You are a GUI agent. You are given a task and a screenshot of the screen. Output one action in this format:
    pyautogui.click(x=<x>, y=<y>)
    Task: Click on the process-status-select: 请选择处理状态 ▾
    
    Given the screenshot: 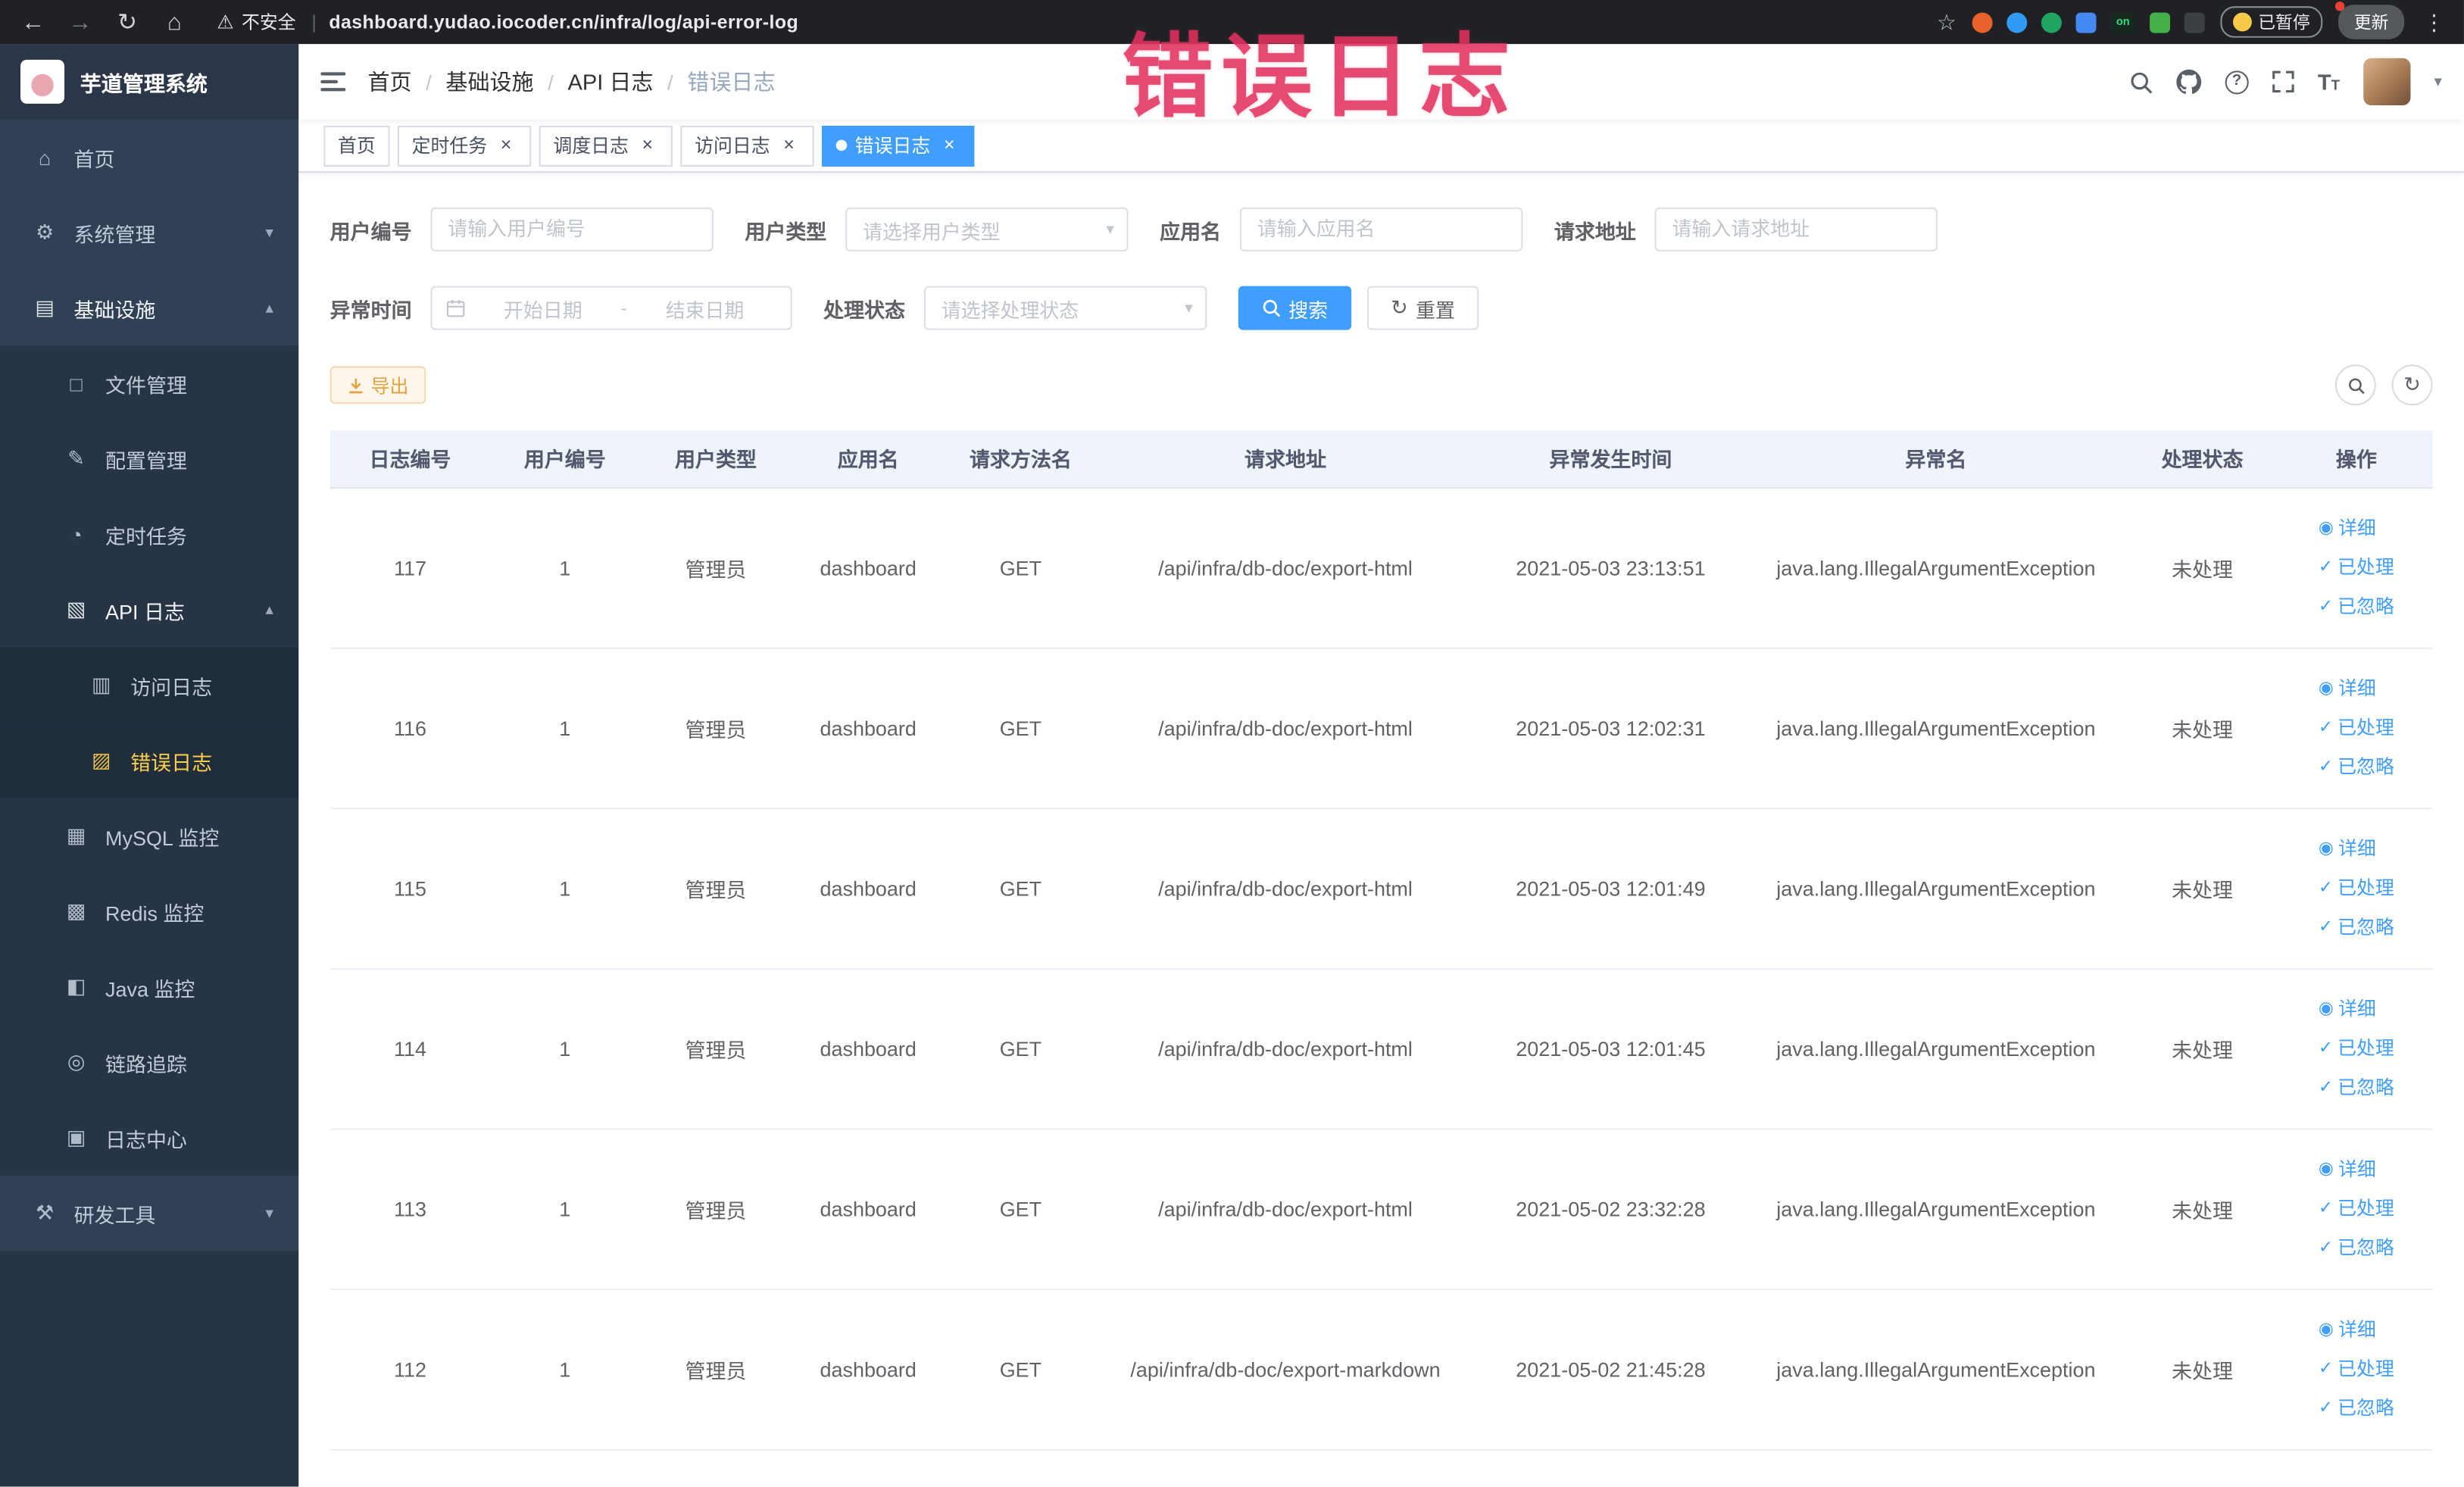 What is the action you would take?
    pyautogui.click(x=1065, y=308)
    